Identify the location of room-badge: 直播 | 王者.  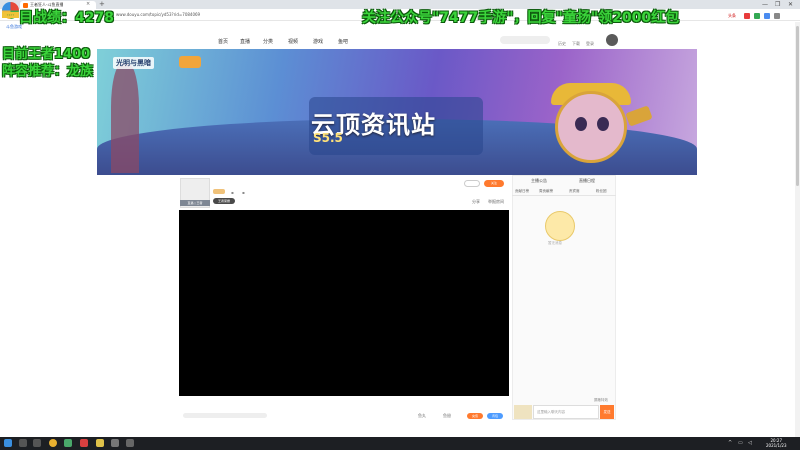
(195, 203).